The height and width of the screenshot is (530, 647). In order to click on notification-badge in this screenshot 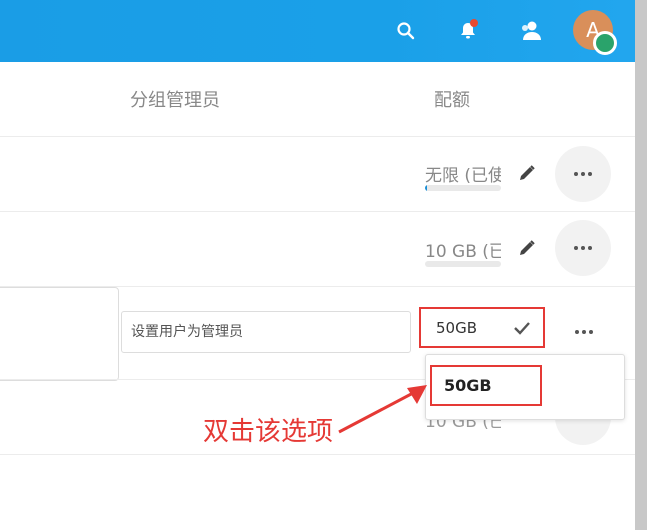, I will do `click(474, 23)`.